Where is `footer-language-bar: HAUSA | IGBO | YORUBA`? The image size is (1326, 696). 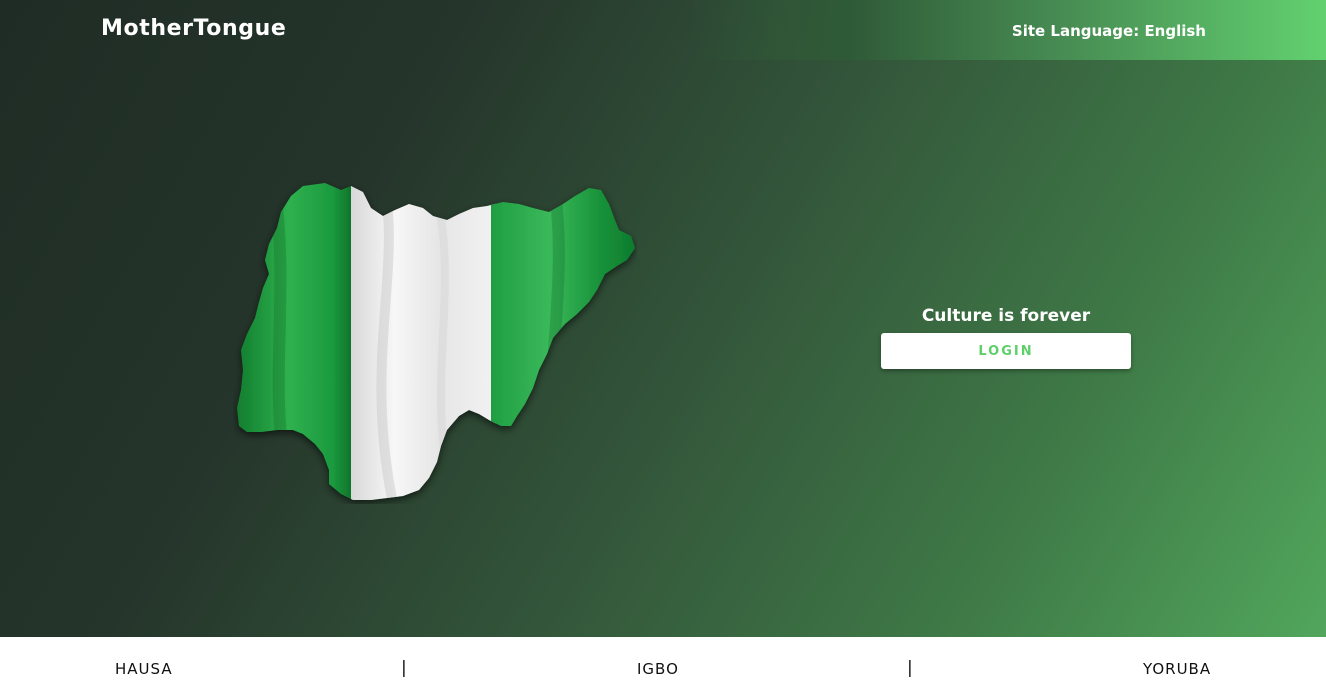 footer-language-bar: HAUSA | IGBO | YORUBA is located at coordinates (663, 666).